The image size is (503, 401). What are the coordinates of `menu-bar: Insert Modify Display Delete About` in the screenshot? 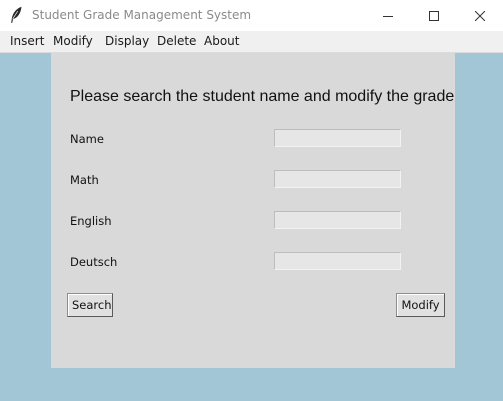 It's located at (251, 42).